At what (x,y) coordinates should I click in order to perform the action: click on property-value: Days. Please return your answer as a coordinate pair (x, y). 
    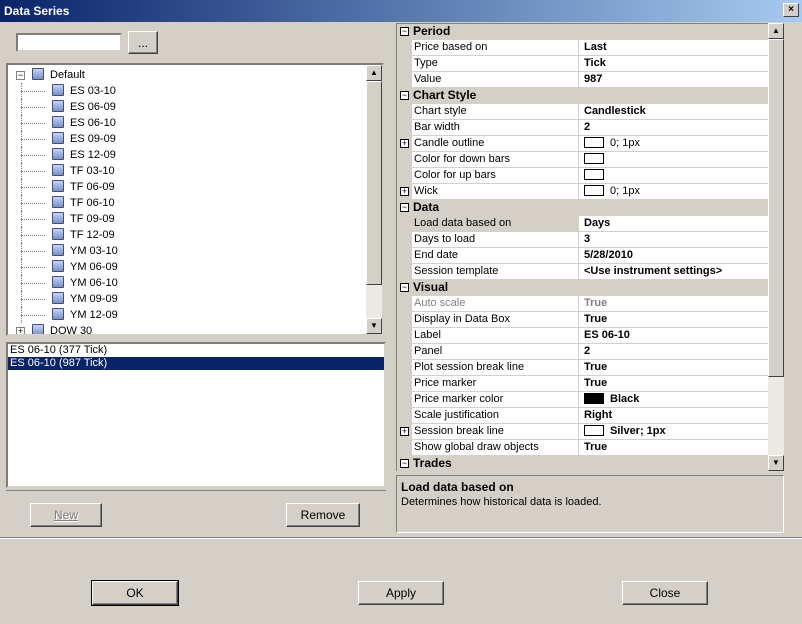
    Looking at the image, I should click on (676, 223).